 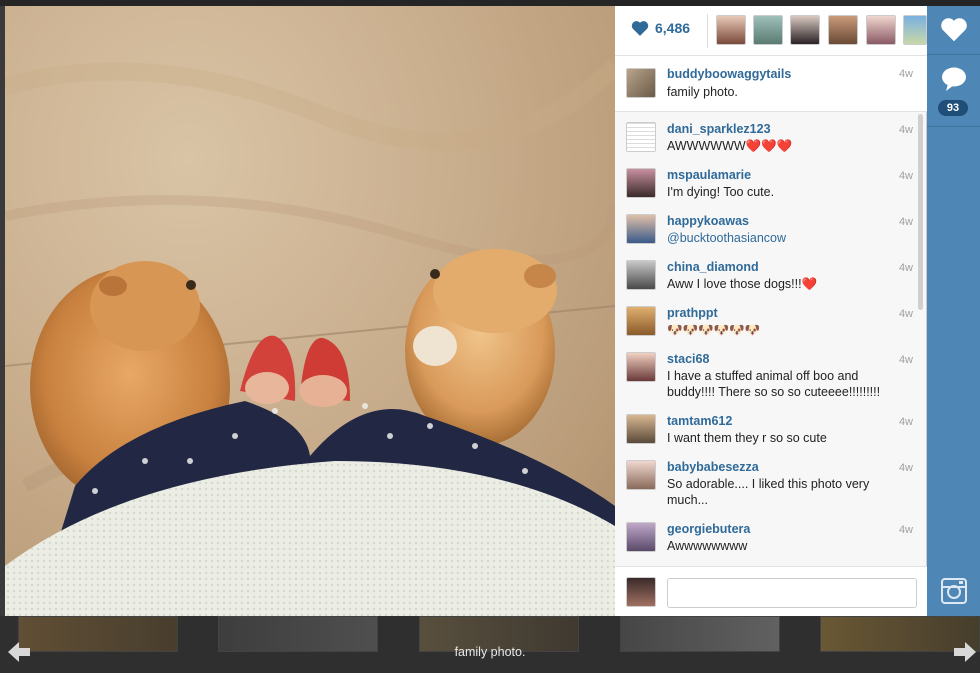 I want to click on current-user-avatar, so click(x=641, y=592).